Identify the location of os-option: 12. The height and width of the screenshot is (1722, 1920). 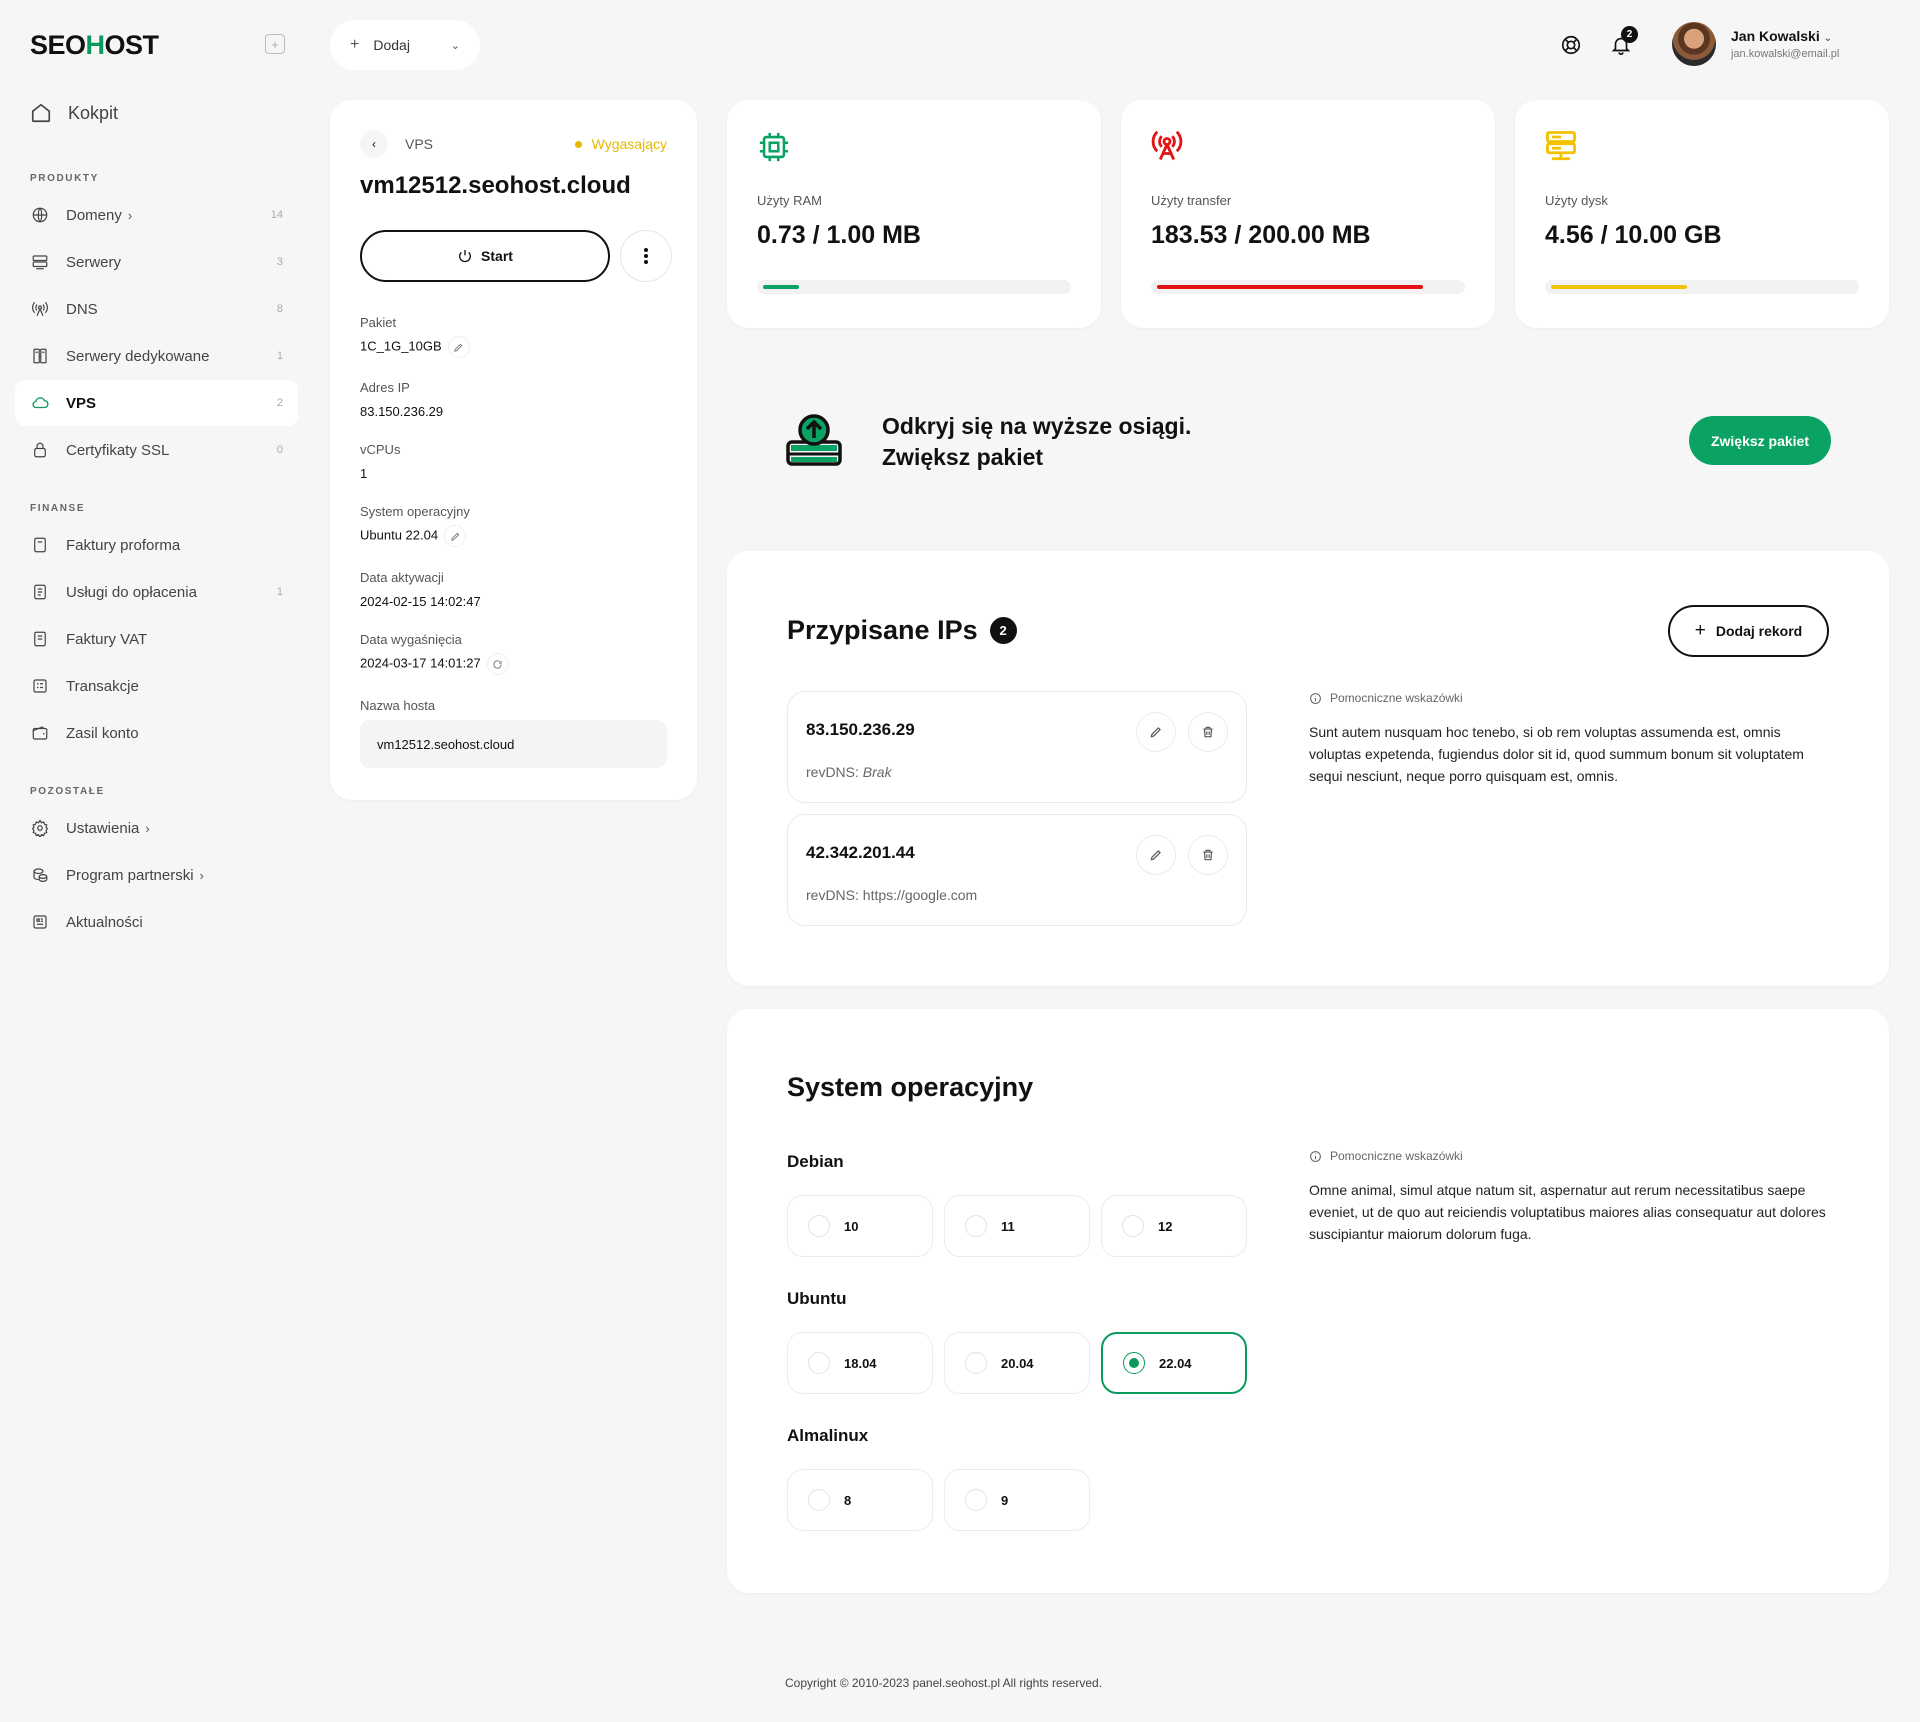
(1174, 1226).